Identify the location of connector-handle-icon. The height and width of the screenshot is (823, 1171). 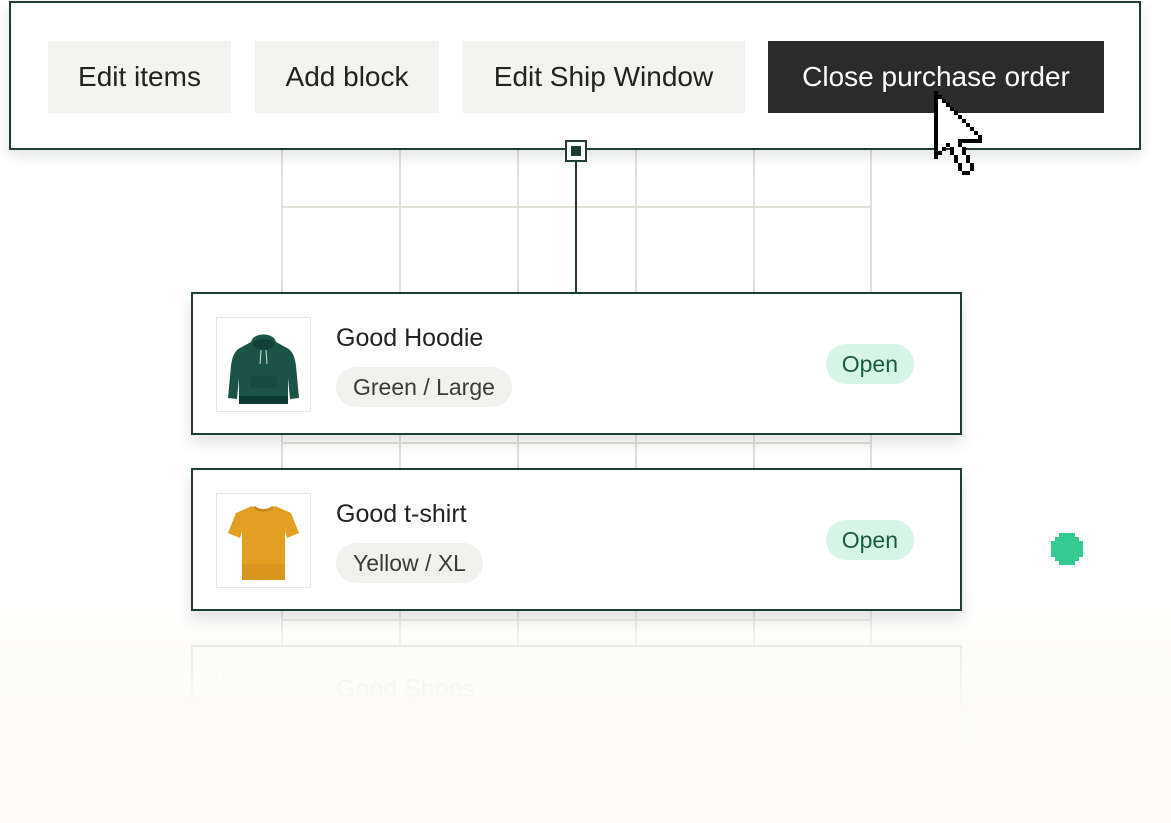
(576, 151).